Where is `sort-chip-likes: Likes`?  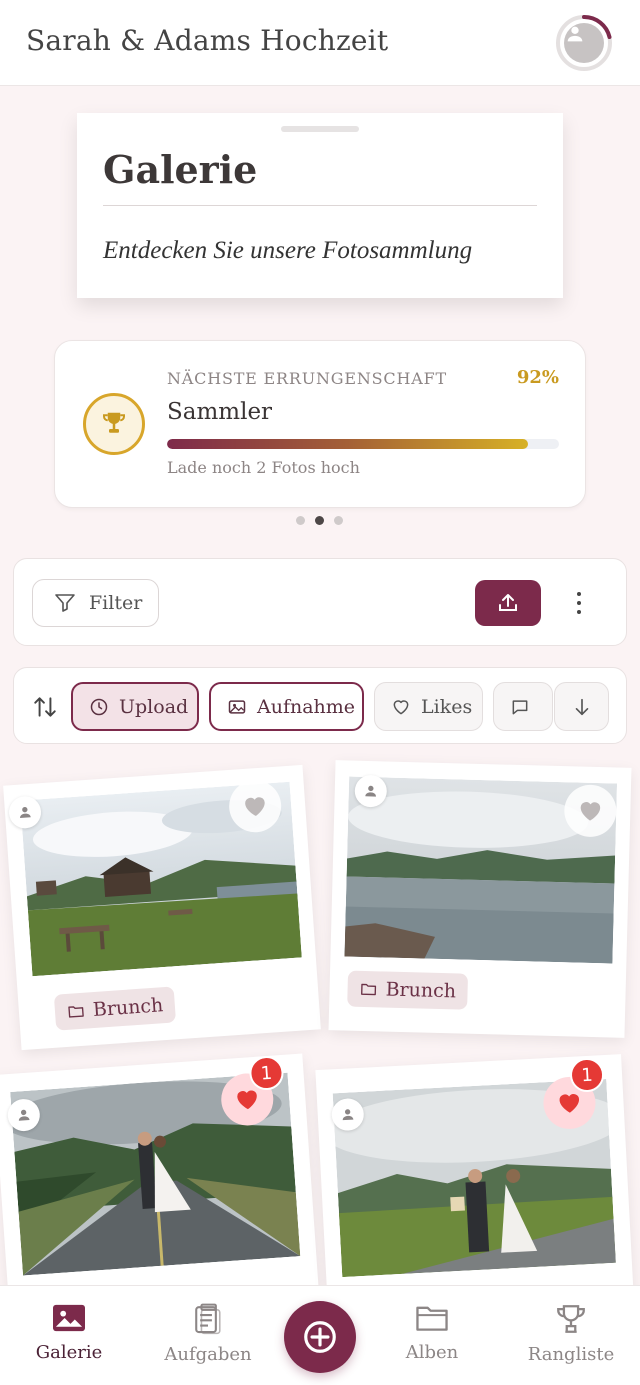
sort-chip-likes: Likes is located at coordinates (428, 706).